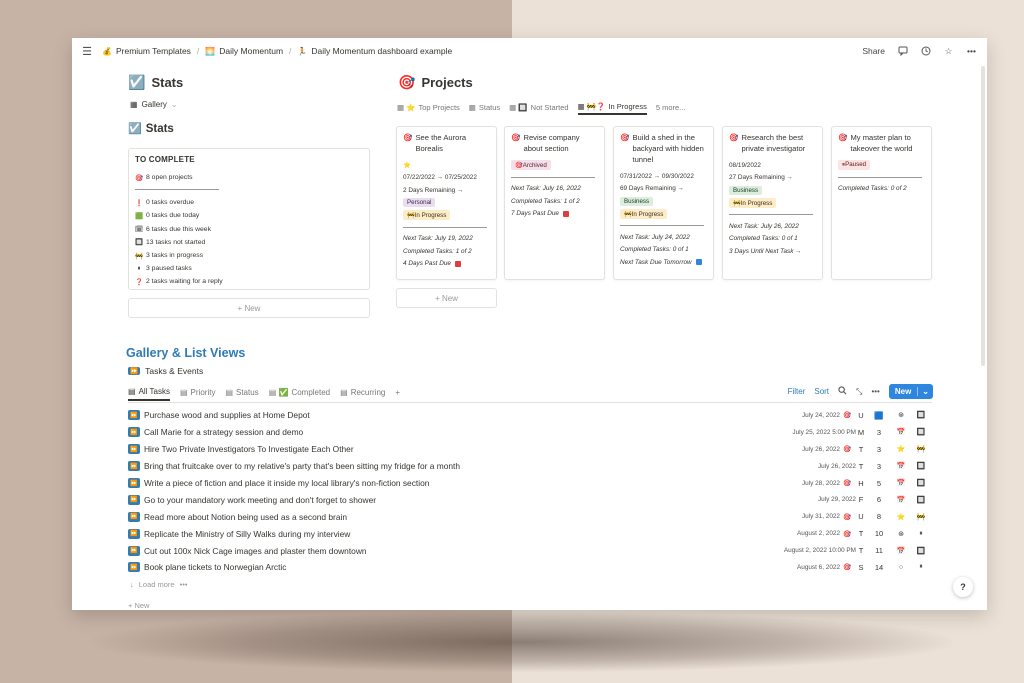 This screenshot has height=683, width=1024. Describe the element at coordinates (948, 51) in the screenshot. I see `star-icon: ☆` at that location.